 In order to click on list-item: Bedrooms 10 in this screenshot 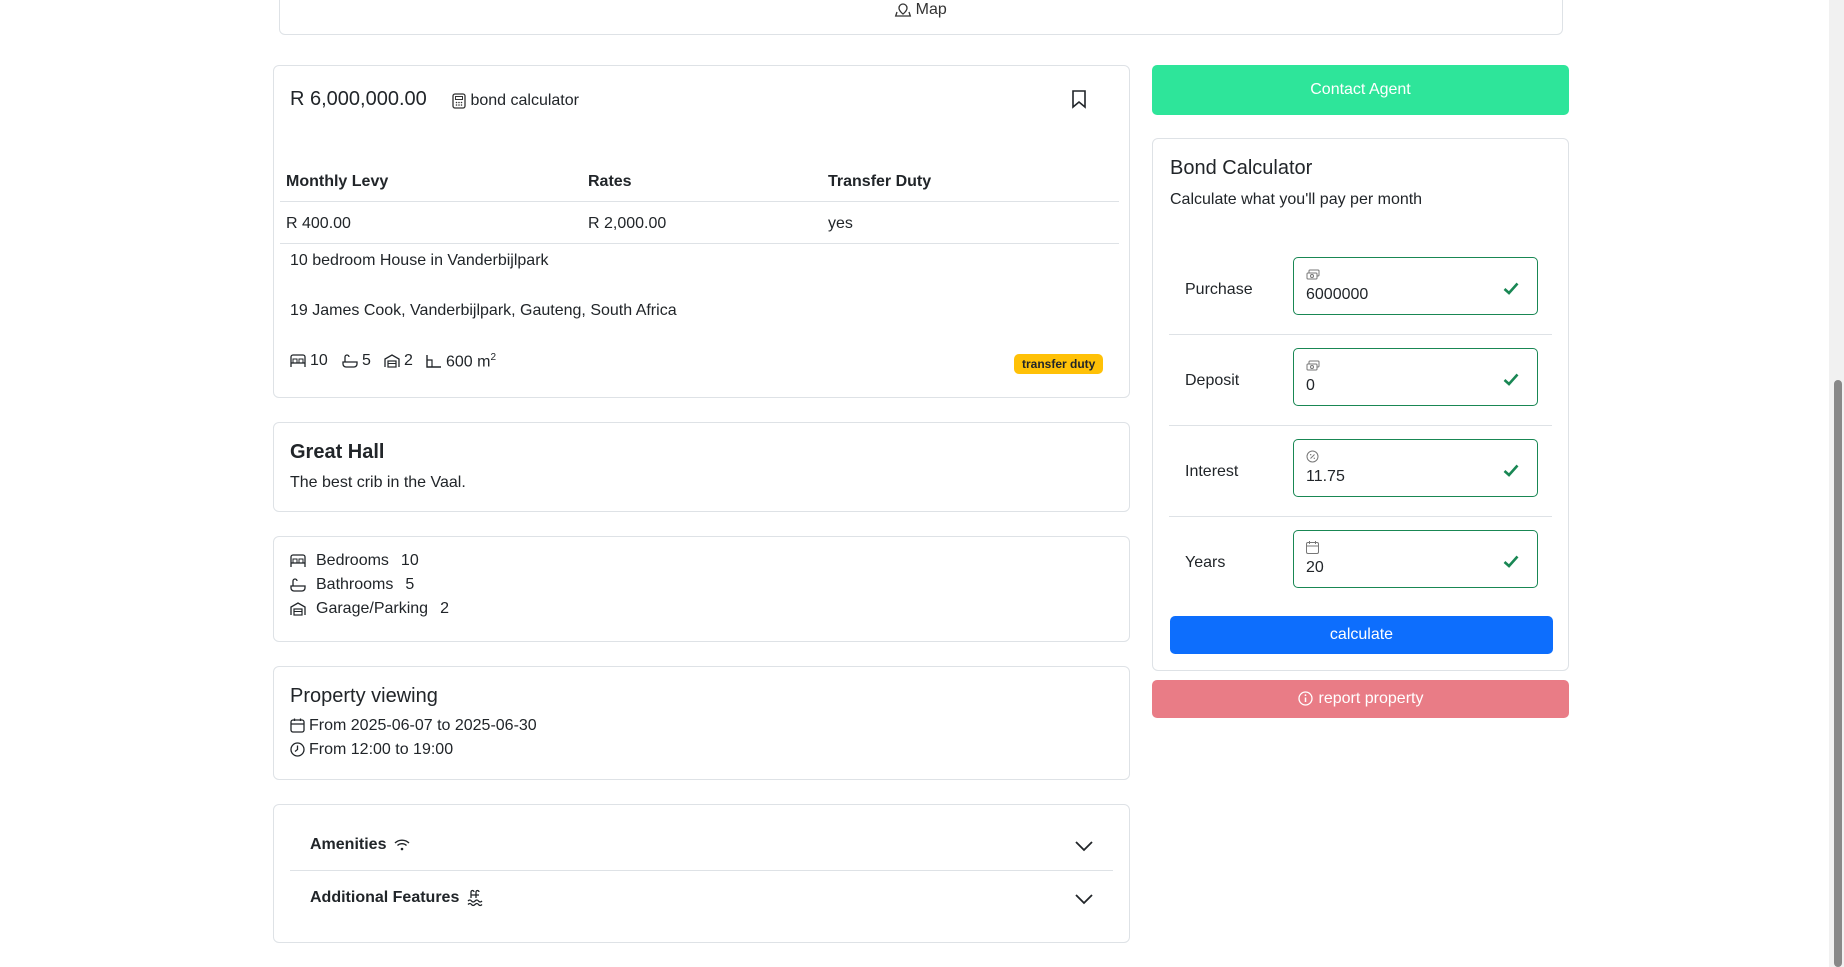, I will do `click(354, 561)`.